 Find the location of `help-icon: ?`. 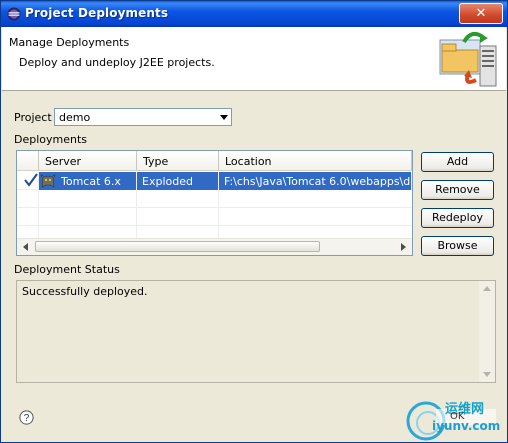

help-icon: ? is located at coordinates (26, 417).